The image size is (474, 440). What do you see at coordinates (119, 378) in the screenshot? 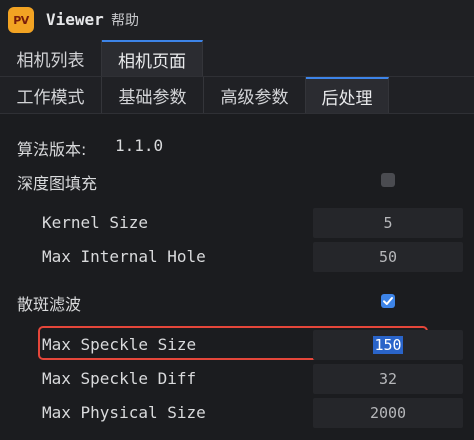
I see `max-speckle-diff-label: Max Speckle Diff` at bounding box center [119, 378].